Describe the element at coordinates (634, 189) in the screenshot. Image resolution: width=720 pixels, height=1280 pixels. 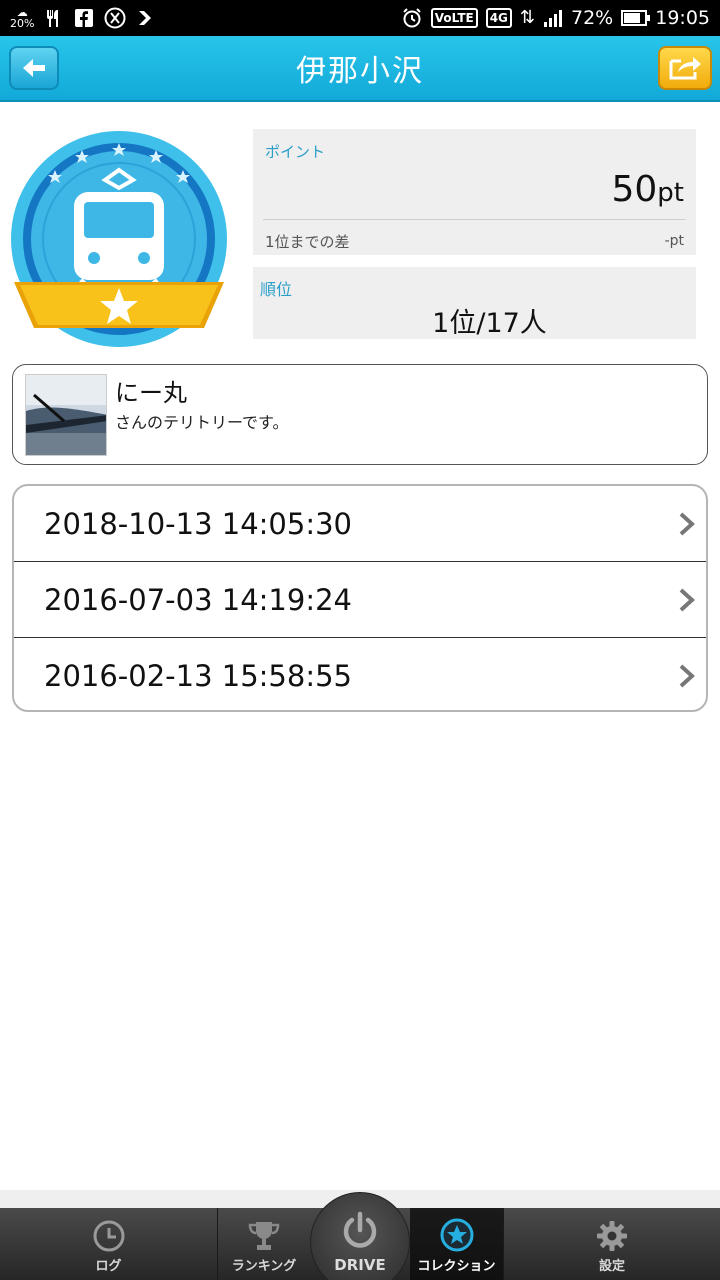
I see `points-number: 50` at that location.